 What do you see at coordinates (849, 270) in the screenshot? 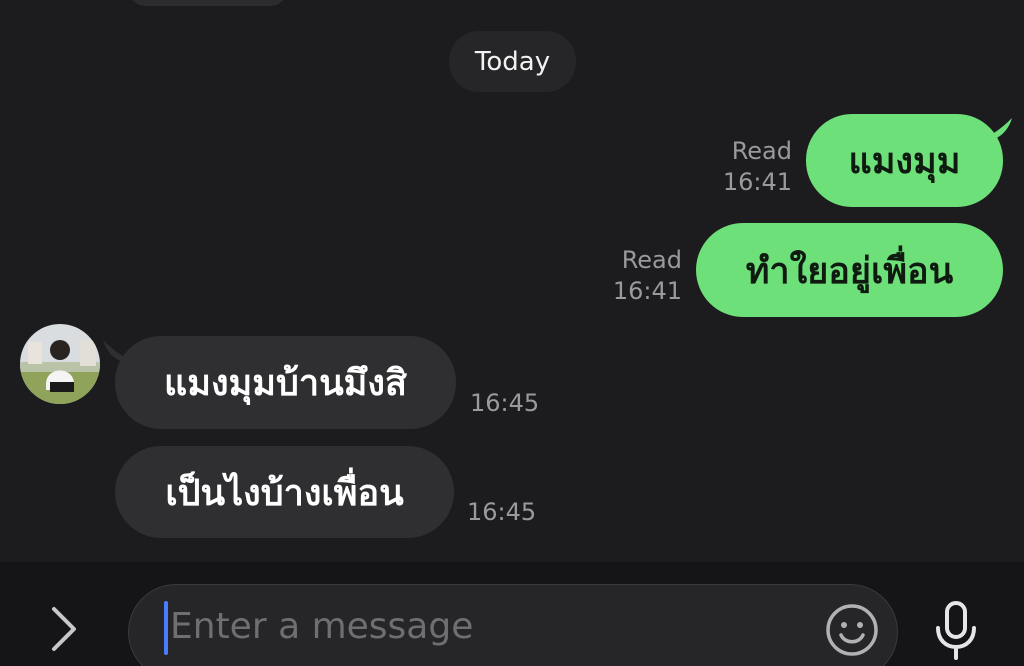
I see `outgoing-message: ทำใยอยู่เพื่อน` at bounding box center [849, 270].